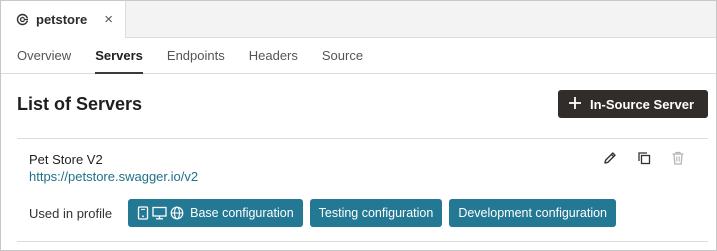 This screenshot has height=251, width=717. I want to click on used-in-profile-label: Used in profile, so click(71, 213).